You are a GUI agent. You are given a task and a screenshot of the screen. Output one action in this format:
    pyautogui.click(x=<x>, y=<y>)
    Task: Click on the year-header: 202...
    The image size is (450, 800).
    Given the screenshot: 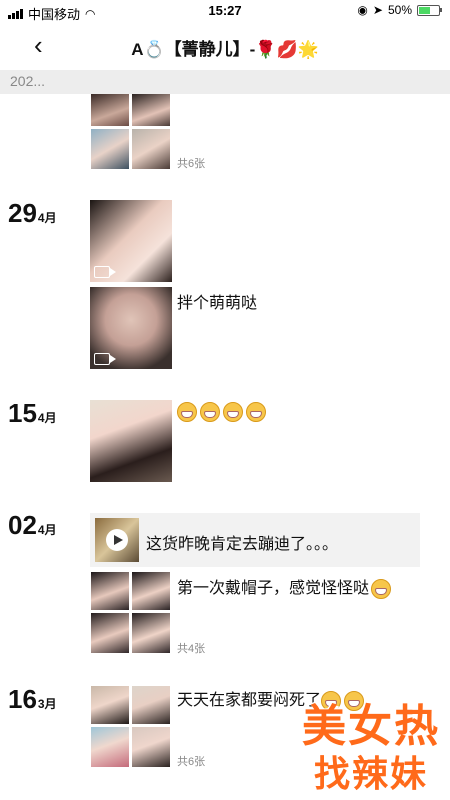 What is the action you would take?
    pyautogui.click(x=225, y=82)
    